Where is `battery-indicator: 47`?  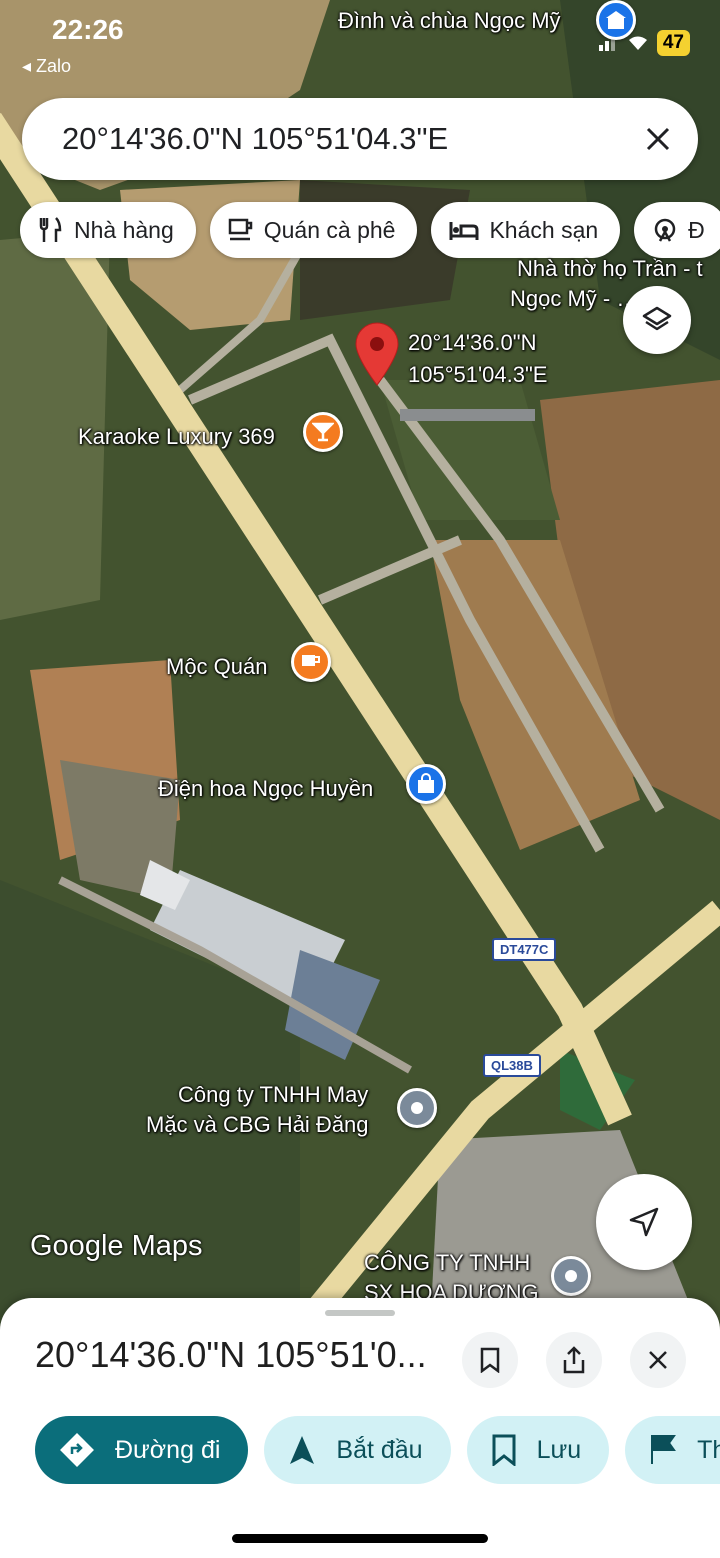
battery-indicator: 47 is located at coordinates (673, 43).